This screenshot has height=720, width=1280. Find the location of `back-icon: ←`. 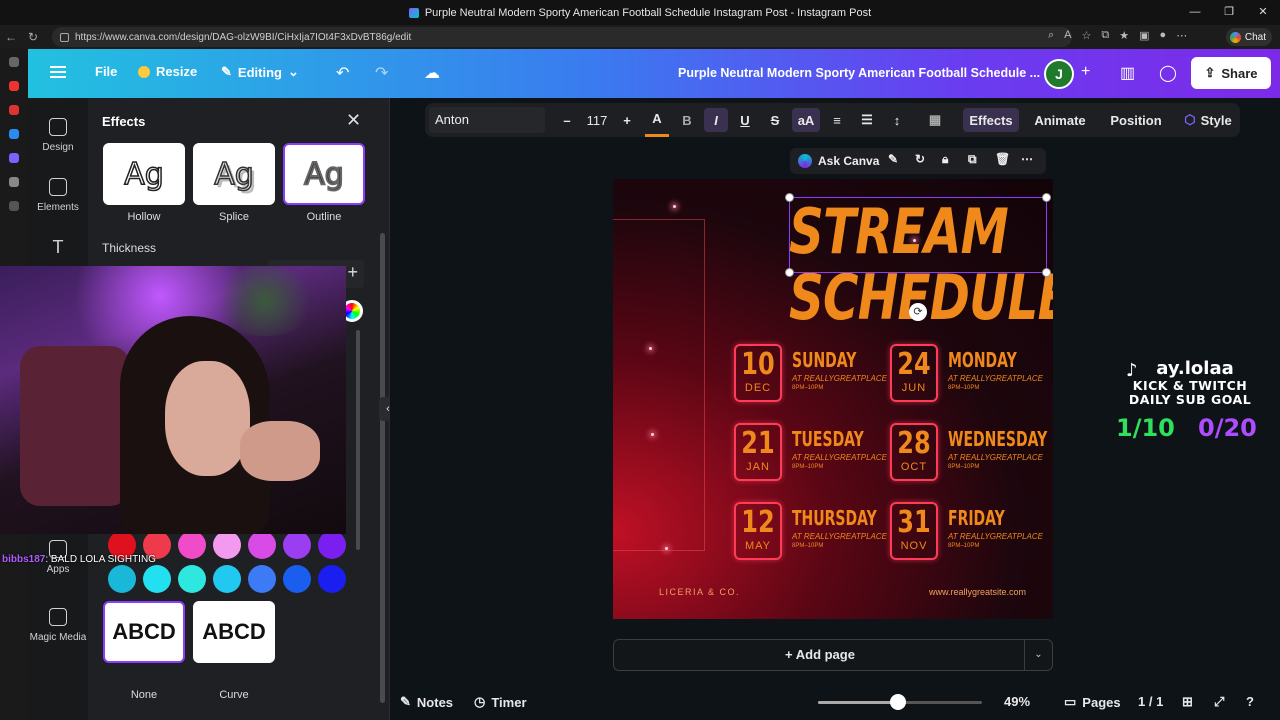

back-icon: ← is located at coordinates (11, 37).